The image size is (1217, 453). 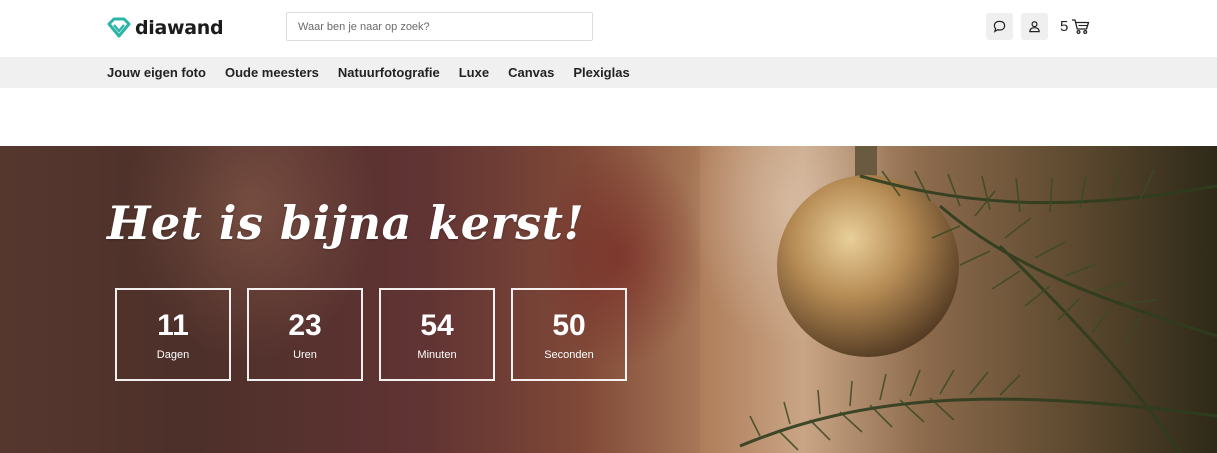 What do you see at coordinates (474, 72) in the screenshot?
I see `nav-item-luxe: Luxe` at bounding box center [474, 72].